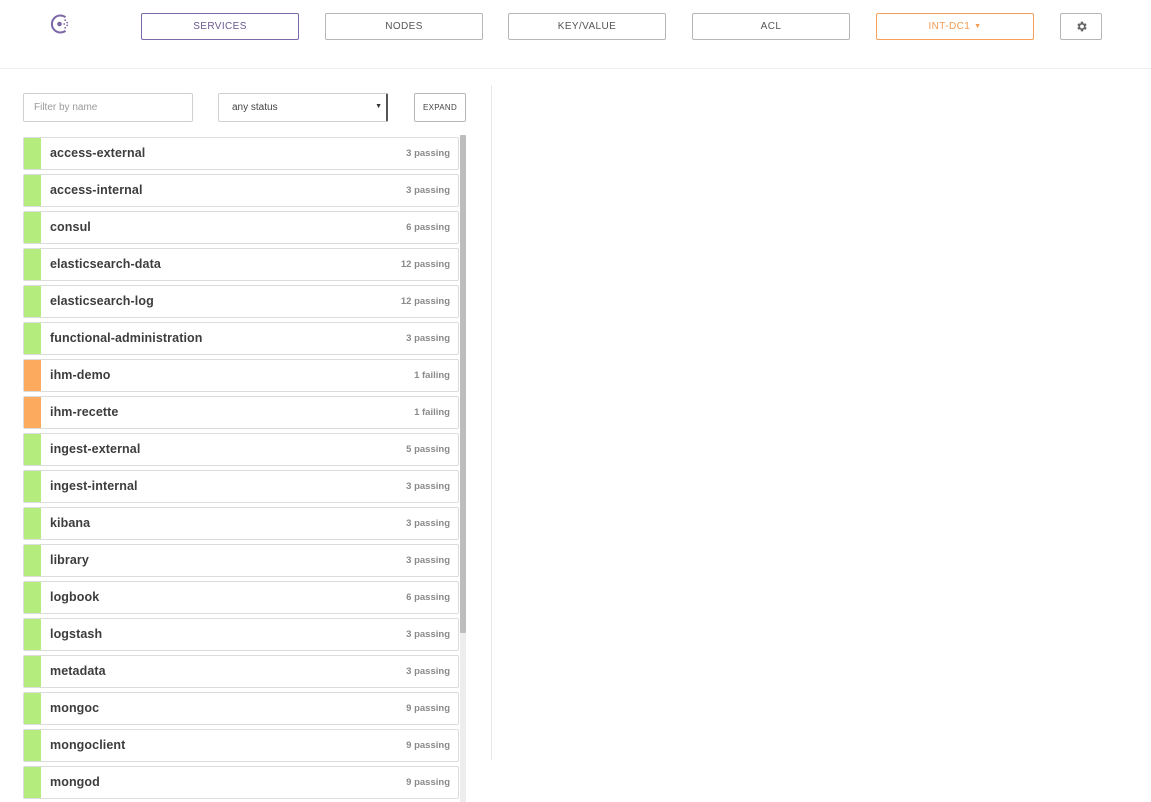 Image resolution: width=1151 pixels, height=802 pixels. What do you see at coordinates (978, 26) in the screenshot?
I see `caret-down-icon: ▼` at bounding box center [978, 26].